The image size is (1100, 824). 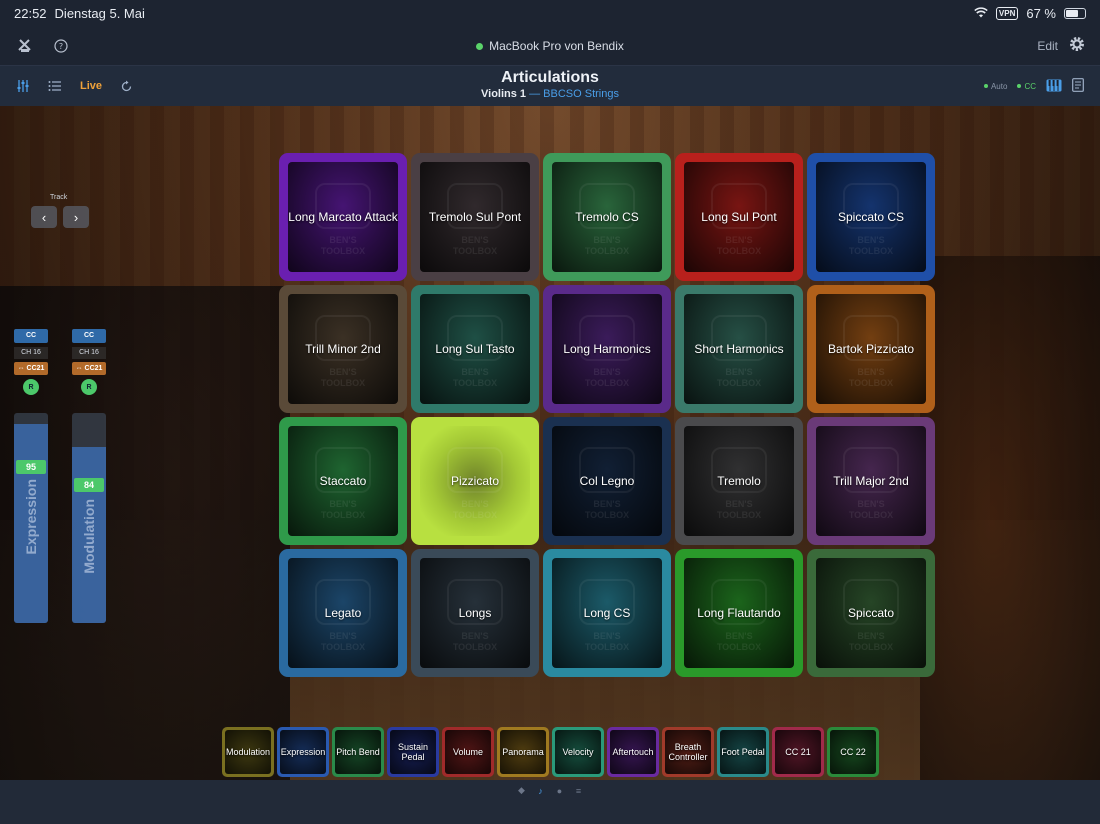 What do you see at coordinates (60, 217) in the screenshot?
I see `track-nav: ‹ ›` at bounding box center [60, 217].